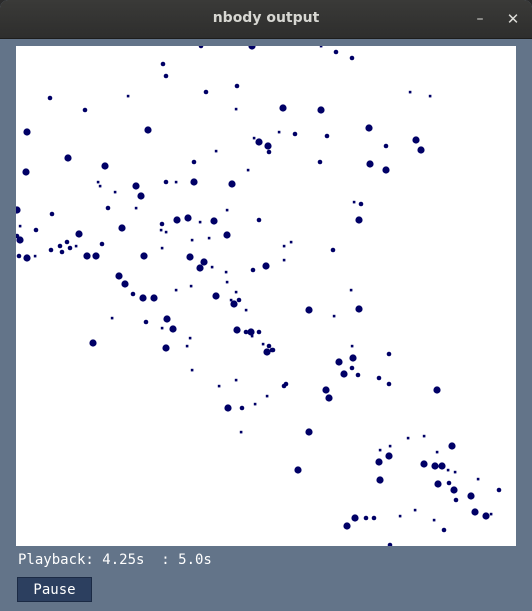 The height and width of the screenshot is (611, 532). What do you see at coordinates (266, 19) in the screenshot?
I see `title-bar: nbody output – ✕` at bounding box center [266, 19].